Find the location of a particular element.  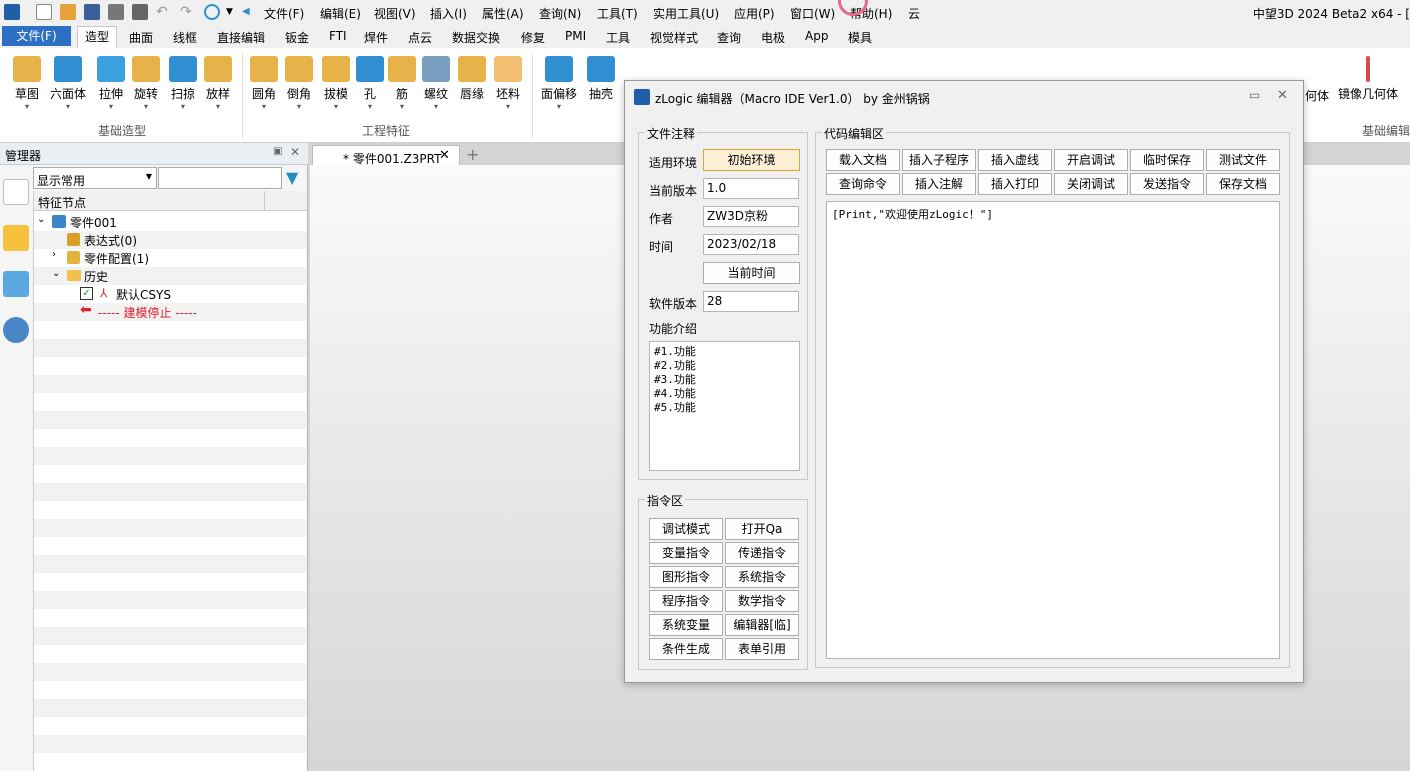

tree-node-expressions: 表达式(0) is located at coordinates (170, 240).